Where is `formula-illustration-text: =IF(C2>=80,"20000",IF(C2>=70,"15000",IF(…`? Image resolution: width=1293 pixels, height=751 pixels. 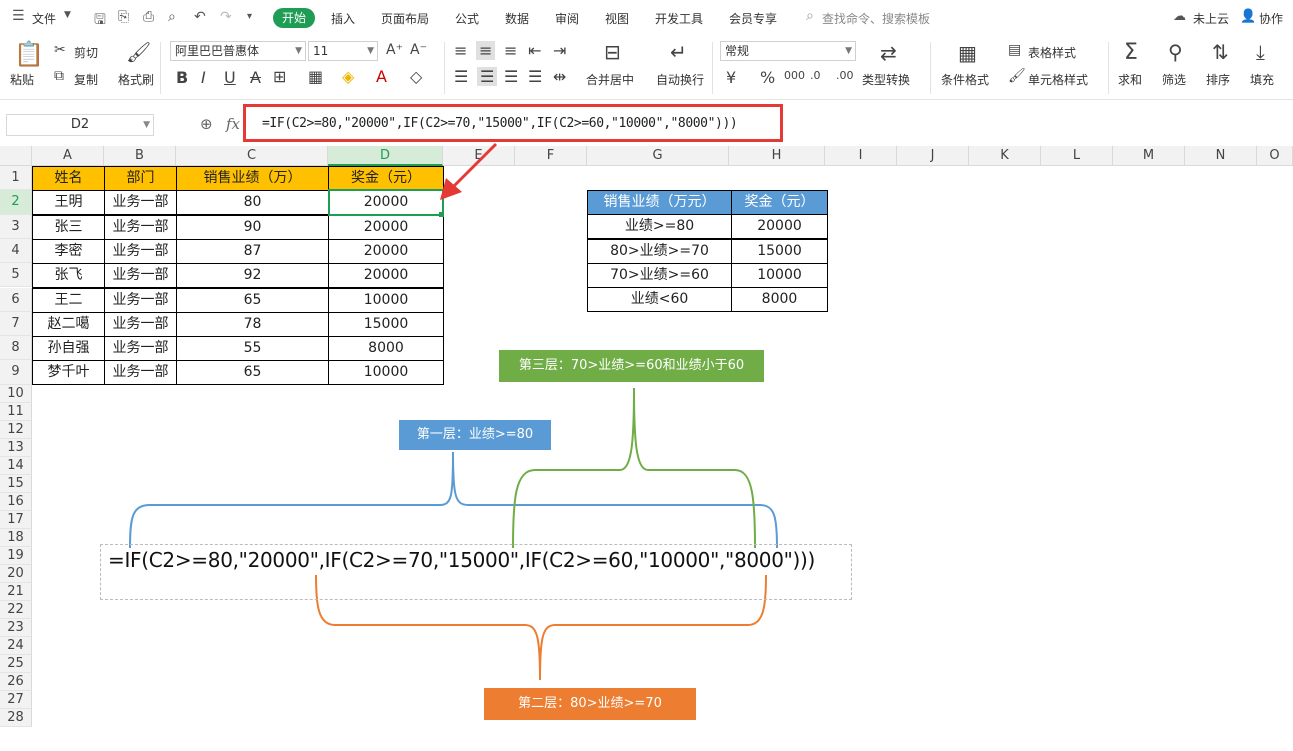
formula-illustration-text: =IF(C2>=80,"20000",IF(C2>=70,"15000",IF(… is located at coordinates (462, 560).